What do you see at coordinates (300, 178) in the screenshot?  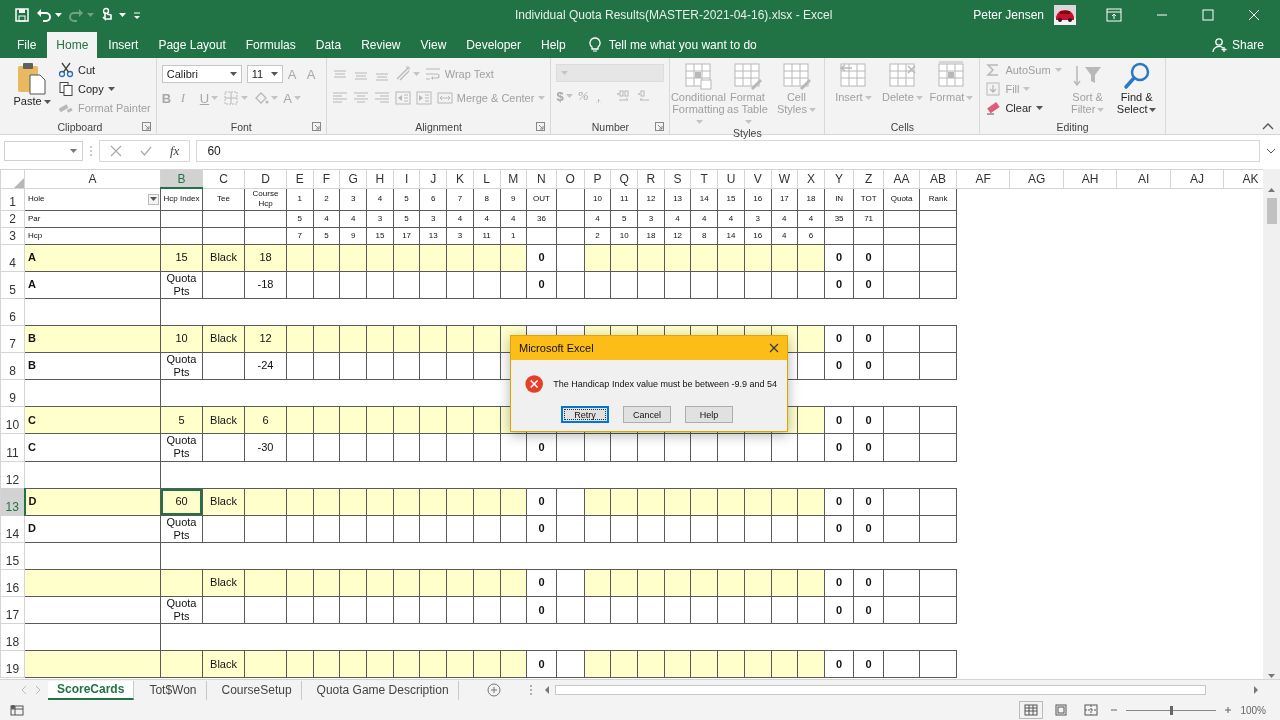 I see `column-header: E` at bounding box center [300, 178].